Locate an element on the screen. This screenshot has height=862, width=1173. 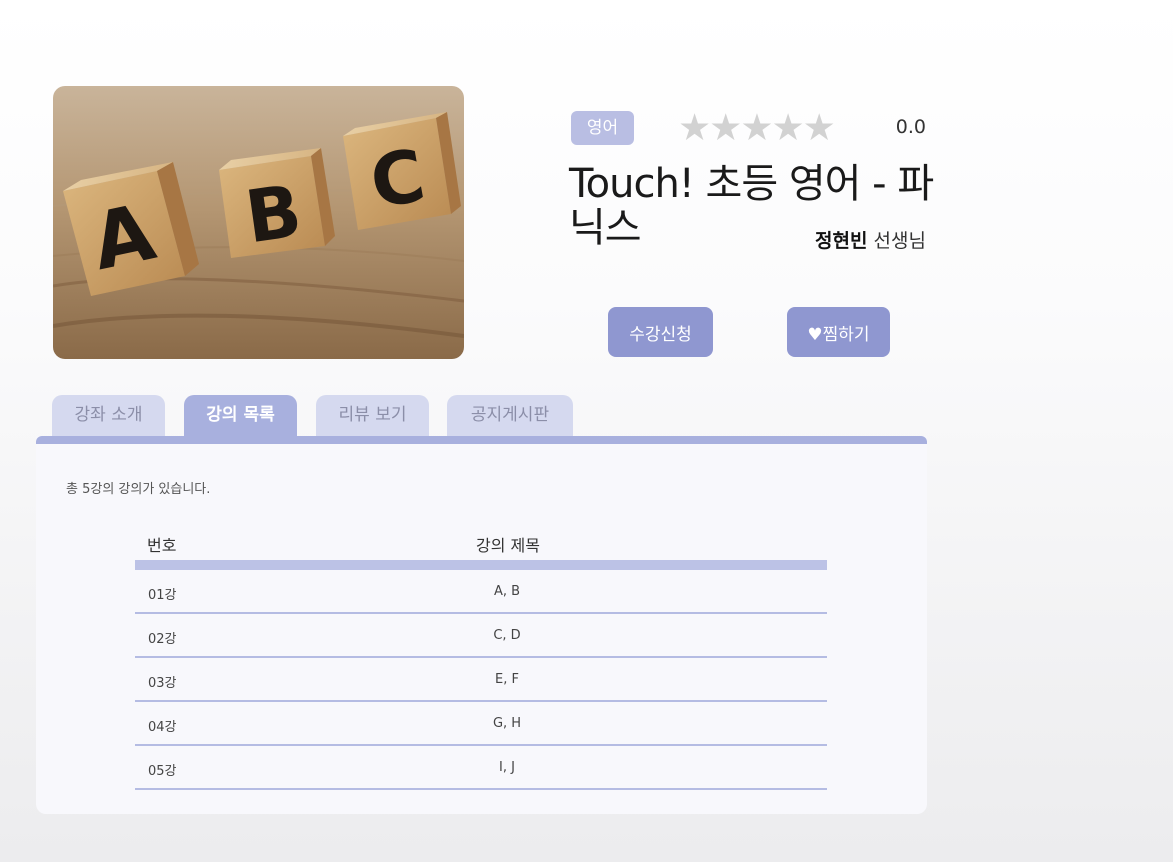
table-header: 번호 강의 제목 is located at coordinates (481, 546).